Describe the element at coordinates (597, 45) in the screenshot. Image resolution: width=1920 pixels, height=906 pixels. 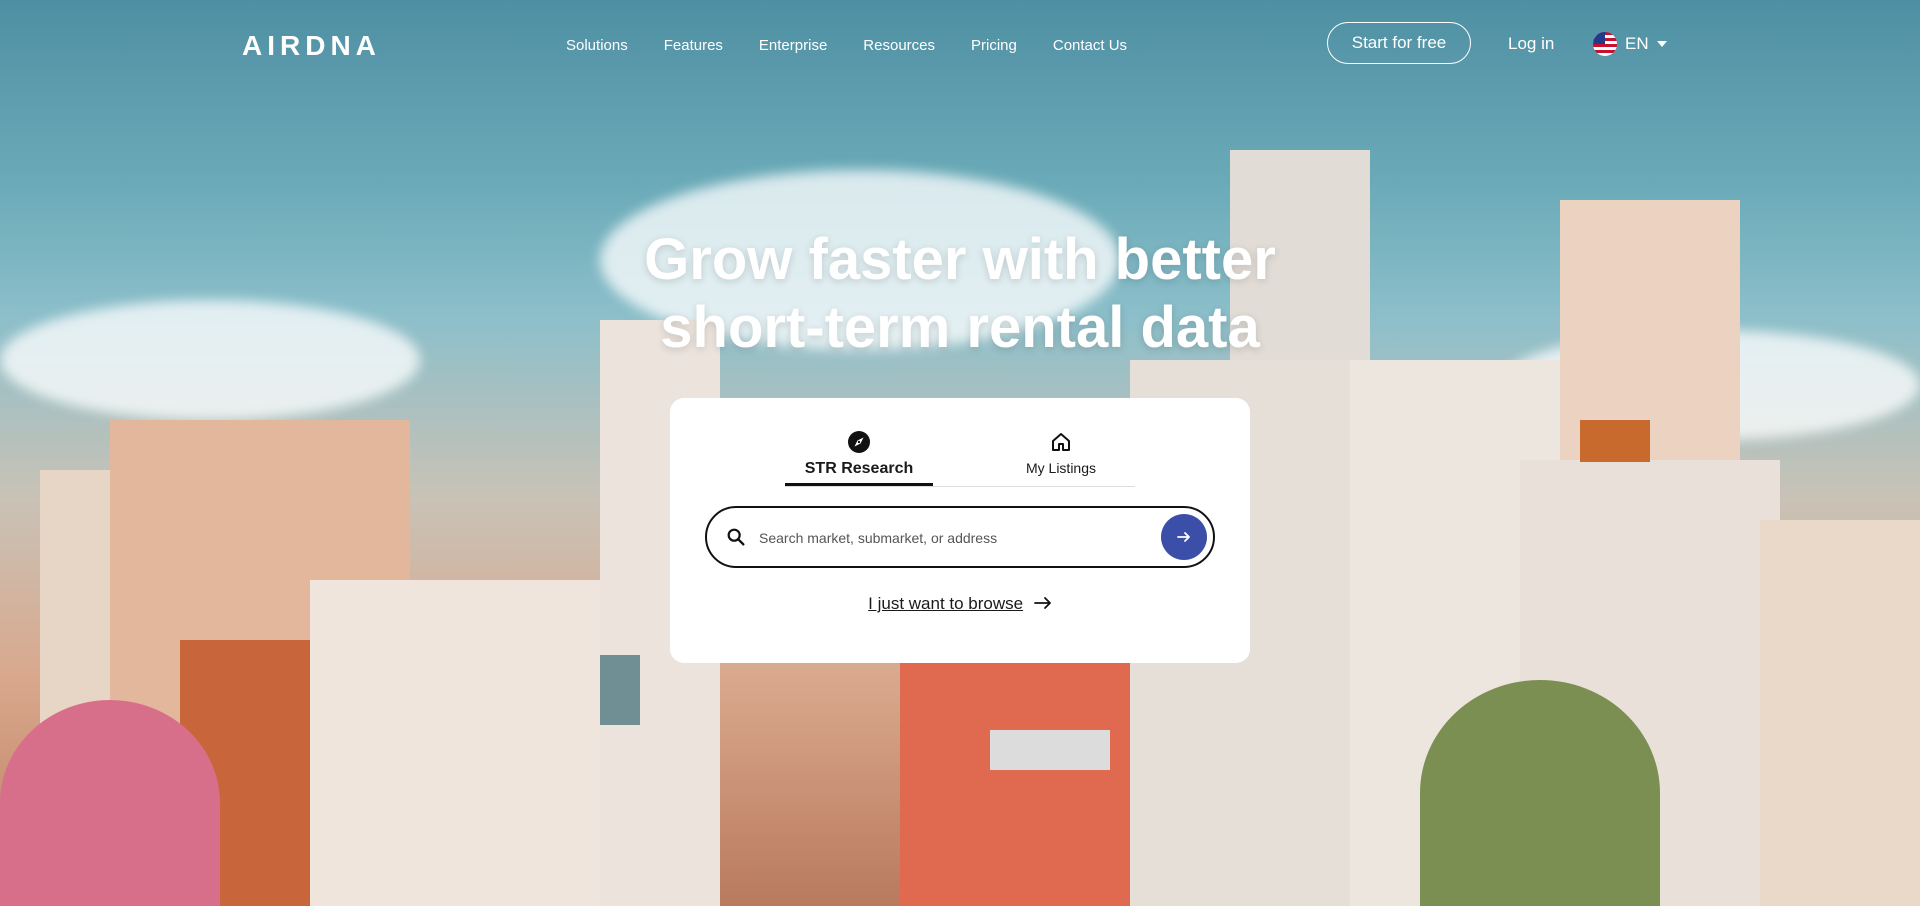
I see `nav-solutions: Solutions` at that location.